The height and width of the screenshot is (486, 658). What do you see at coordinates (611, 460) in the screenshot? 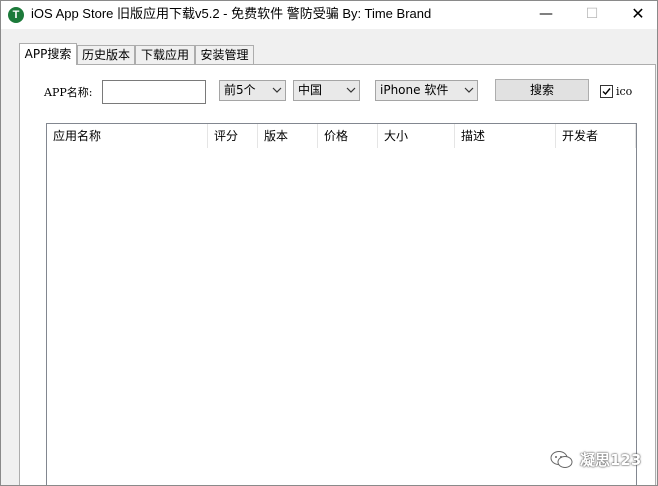
I see `watermark-text: 凝思123` at bounding box center [611, 460].